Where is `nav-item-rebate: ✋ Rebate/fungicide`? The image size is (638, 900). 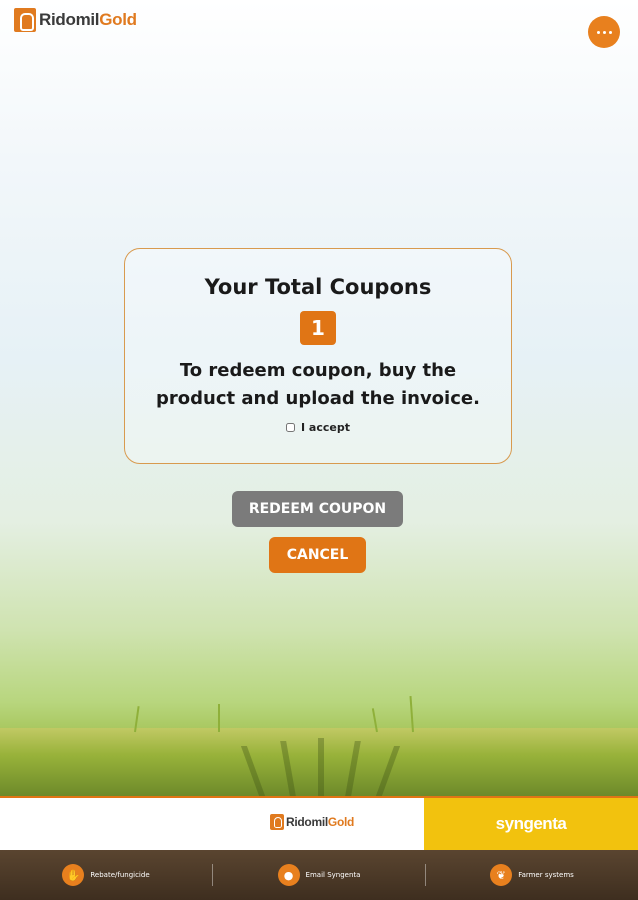
nav-item-rebate: ✋ Rebate/fungicide is located at coordinates (106, 875).